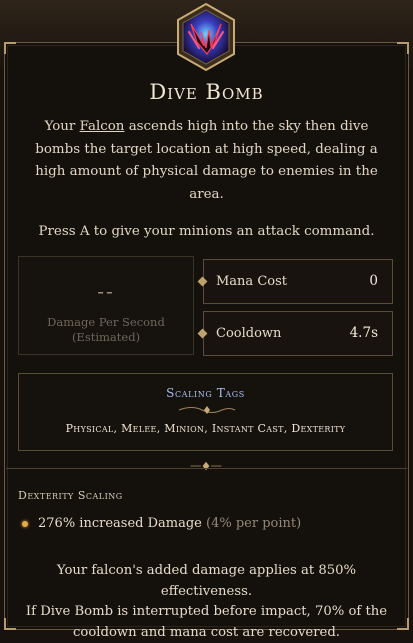  Describe the element at coordinates (62, 126) in the screenshot. I see `desc-text: Your` at that location.